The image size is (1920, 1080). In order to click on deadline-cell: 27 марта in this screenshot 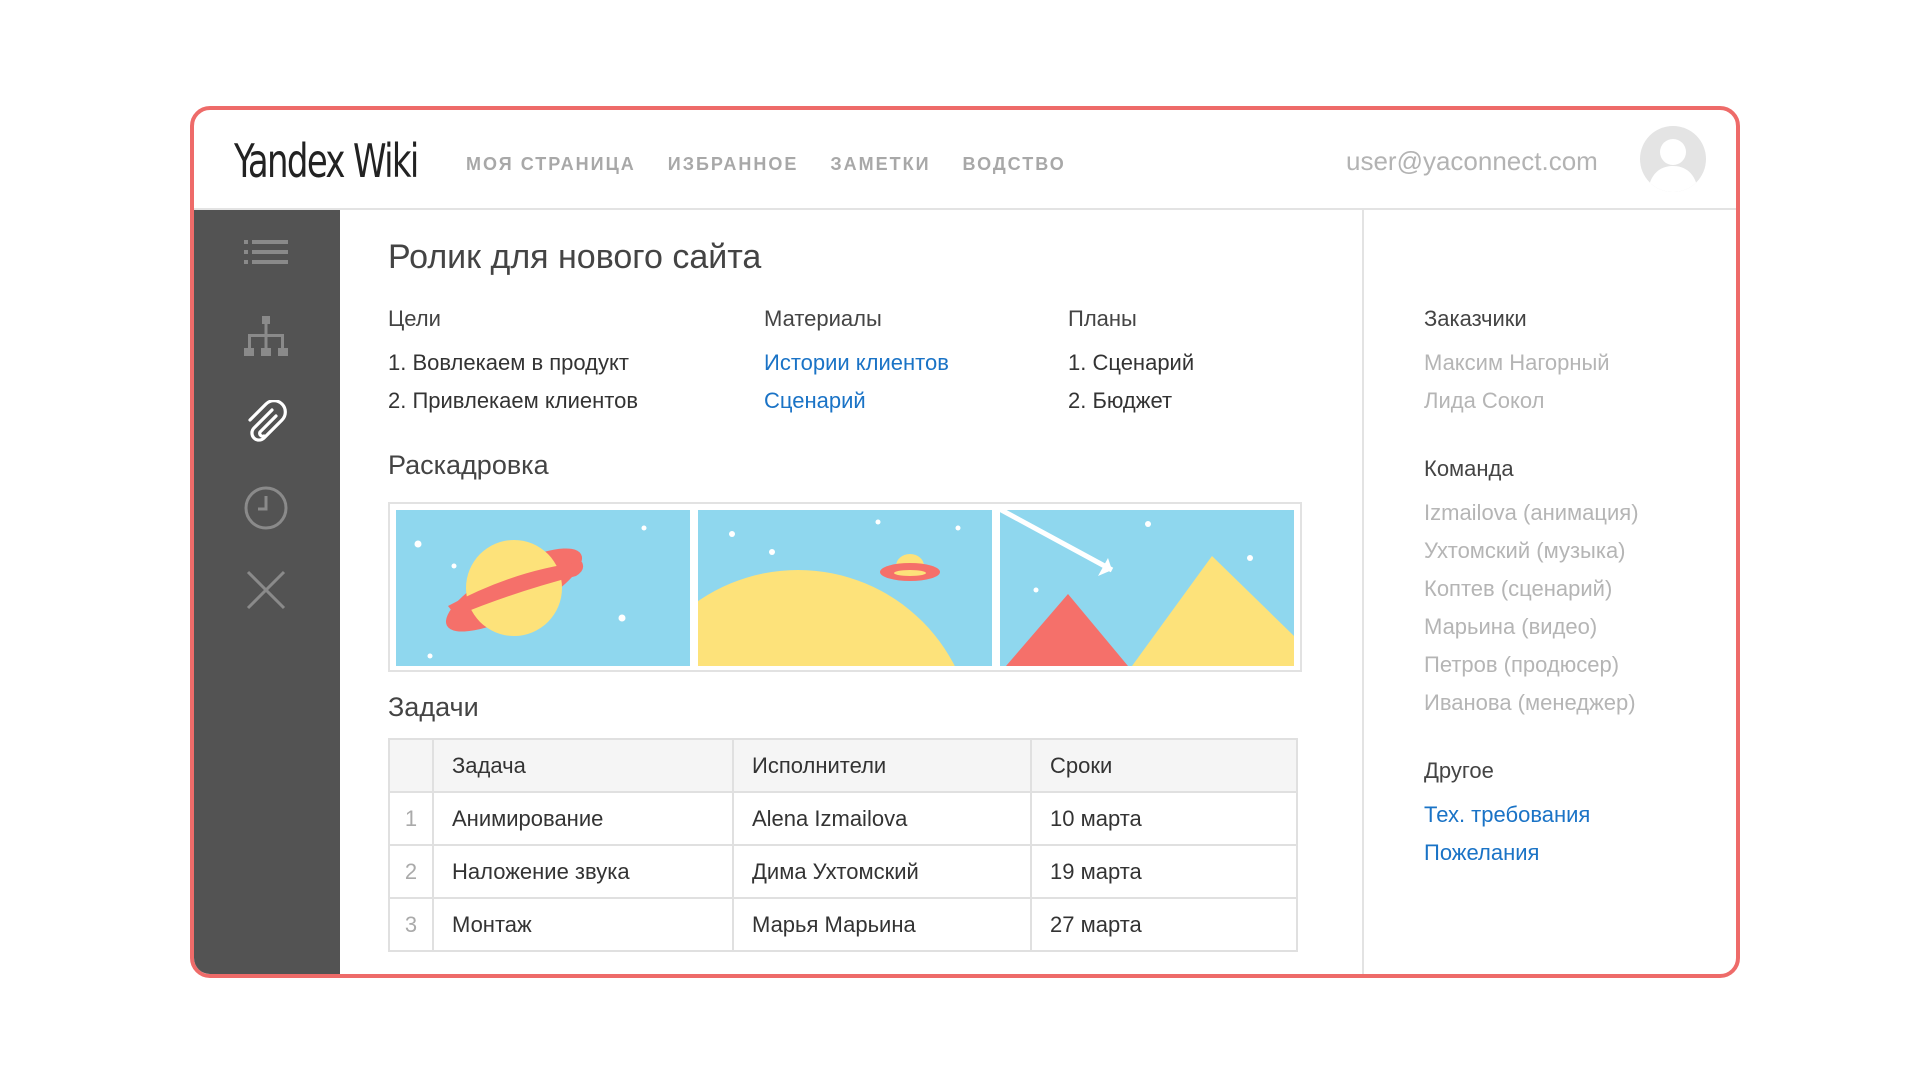, I will do `click(1164, 924)`.